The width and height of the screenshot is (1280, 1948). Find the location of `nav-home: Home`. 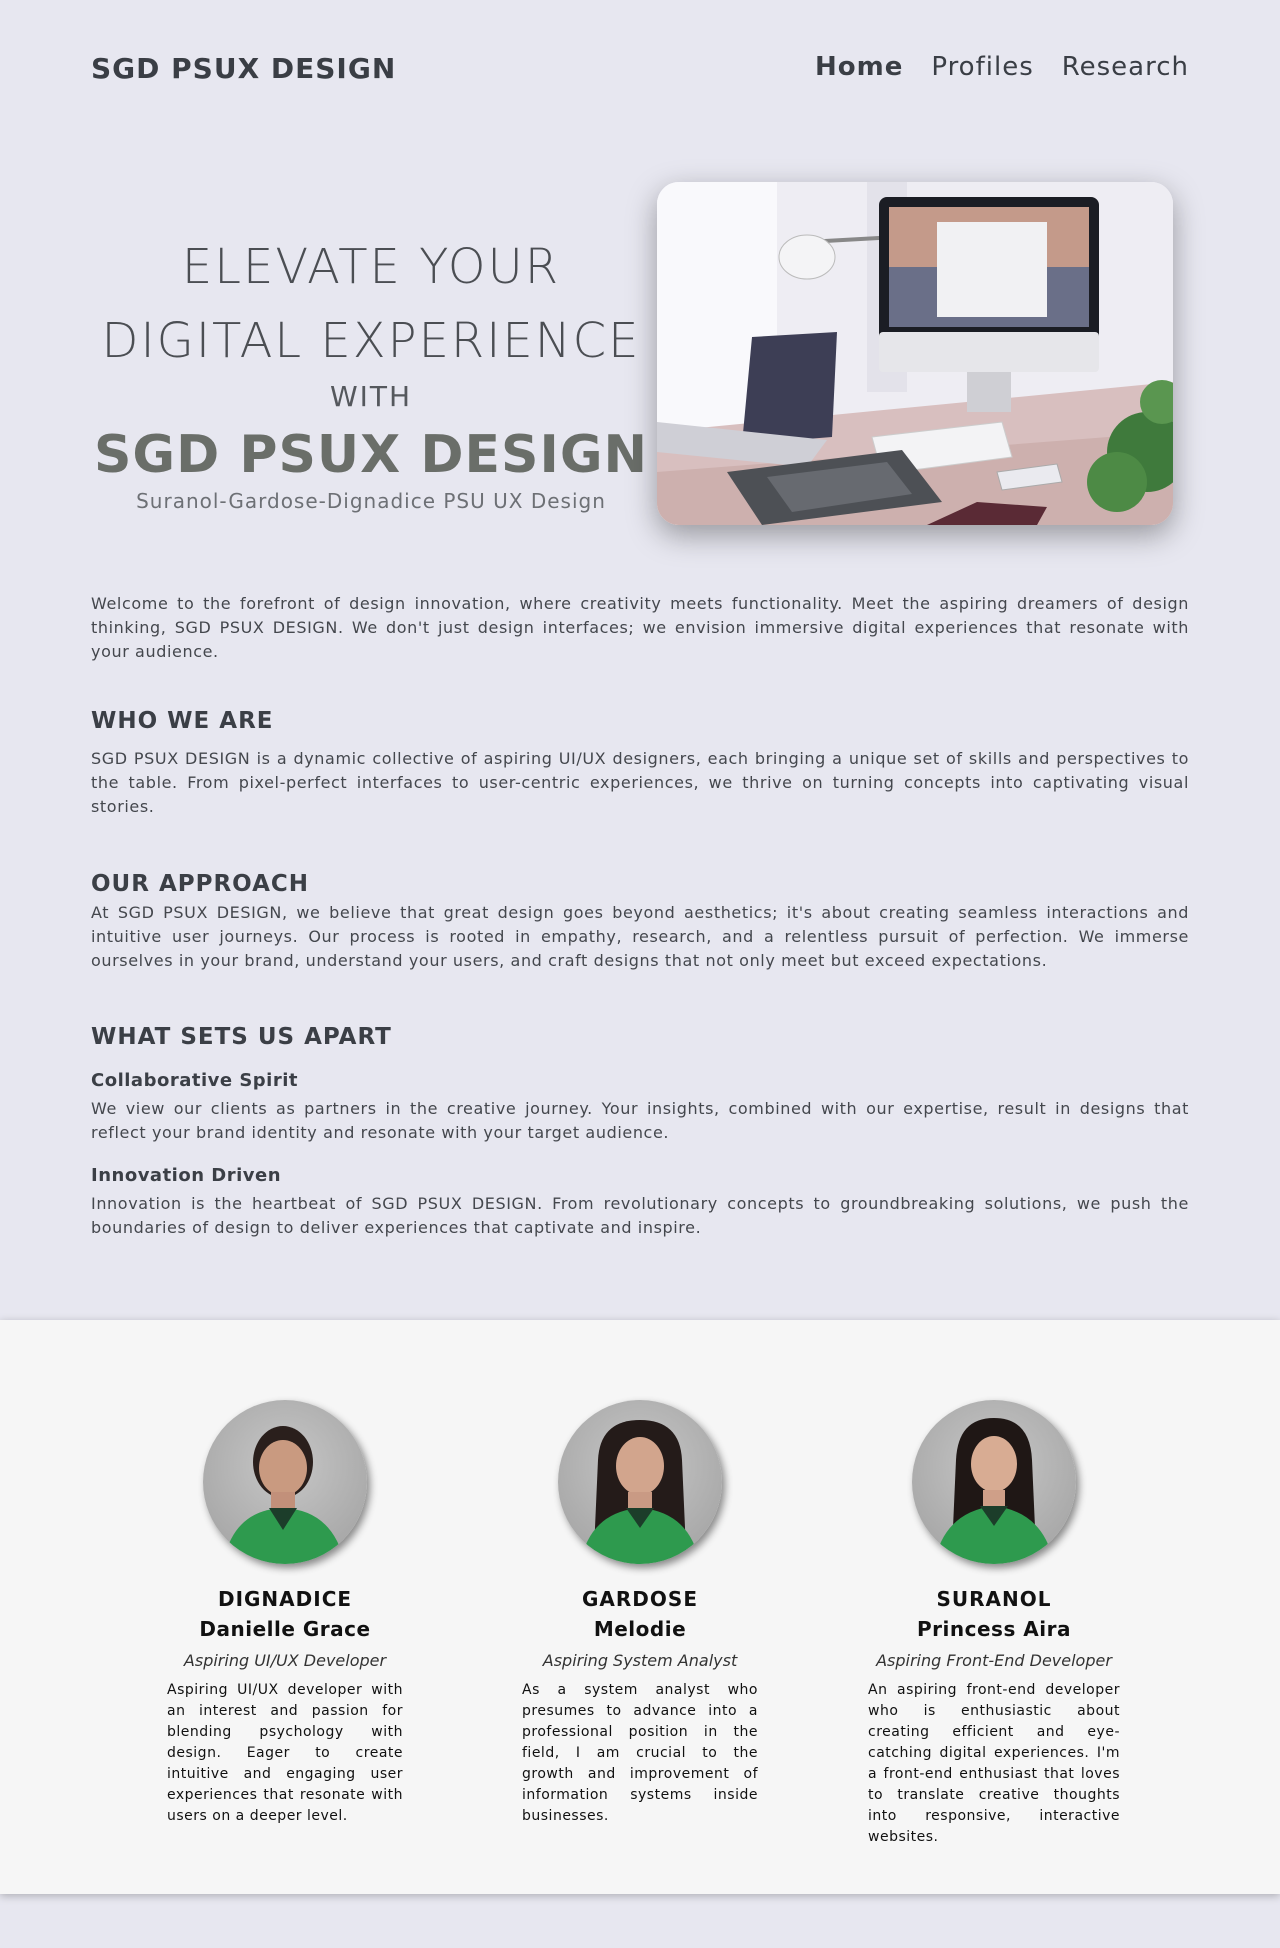

nav-home: Home is located at coordinates (859, 67).